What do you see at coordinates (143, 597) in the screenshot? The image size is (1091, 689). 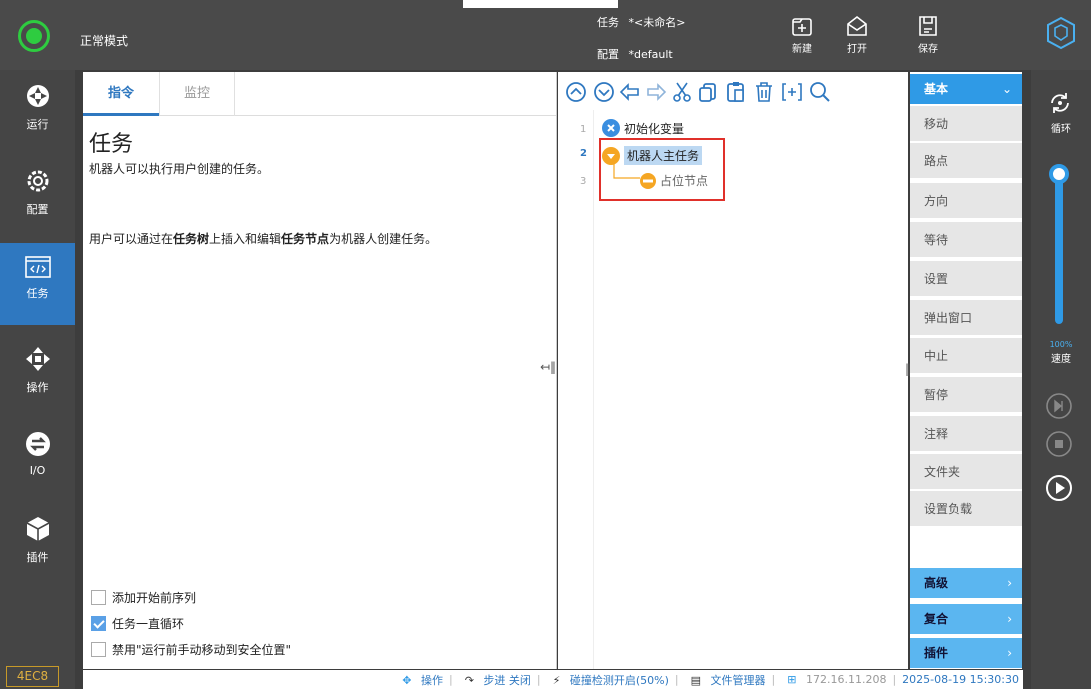 I see `checkbox-pre-sequence: 添加开始前序列` at bounding box center [143, 597].